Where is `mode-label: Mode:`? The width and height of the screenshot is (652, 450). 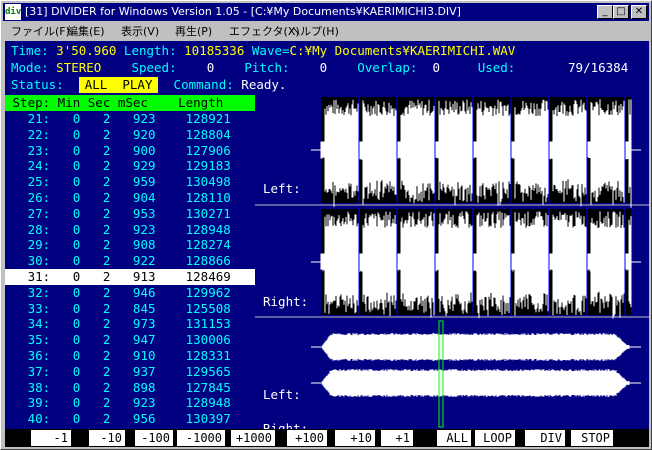 mode-label: Mode: is located at coordinates (30, 67).